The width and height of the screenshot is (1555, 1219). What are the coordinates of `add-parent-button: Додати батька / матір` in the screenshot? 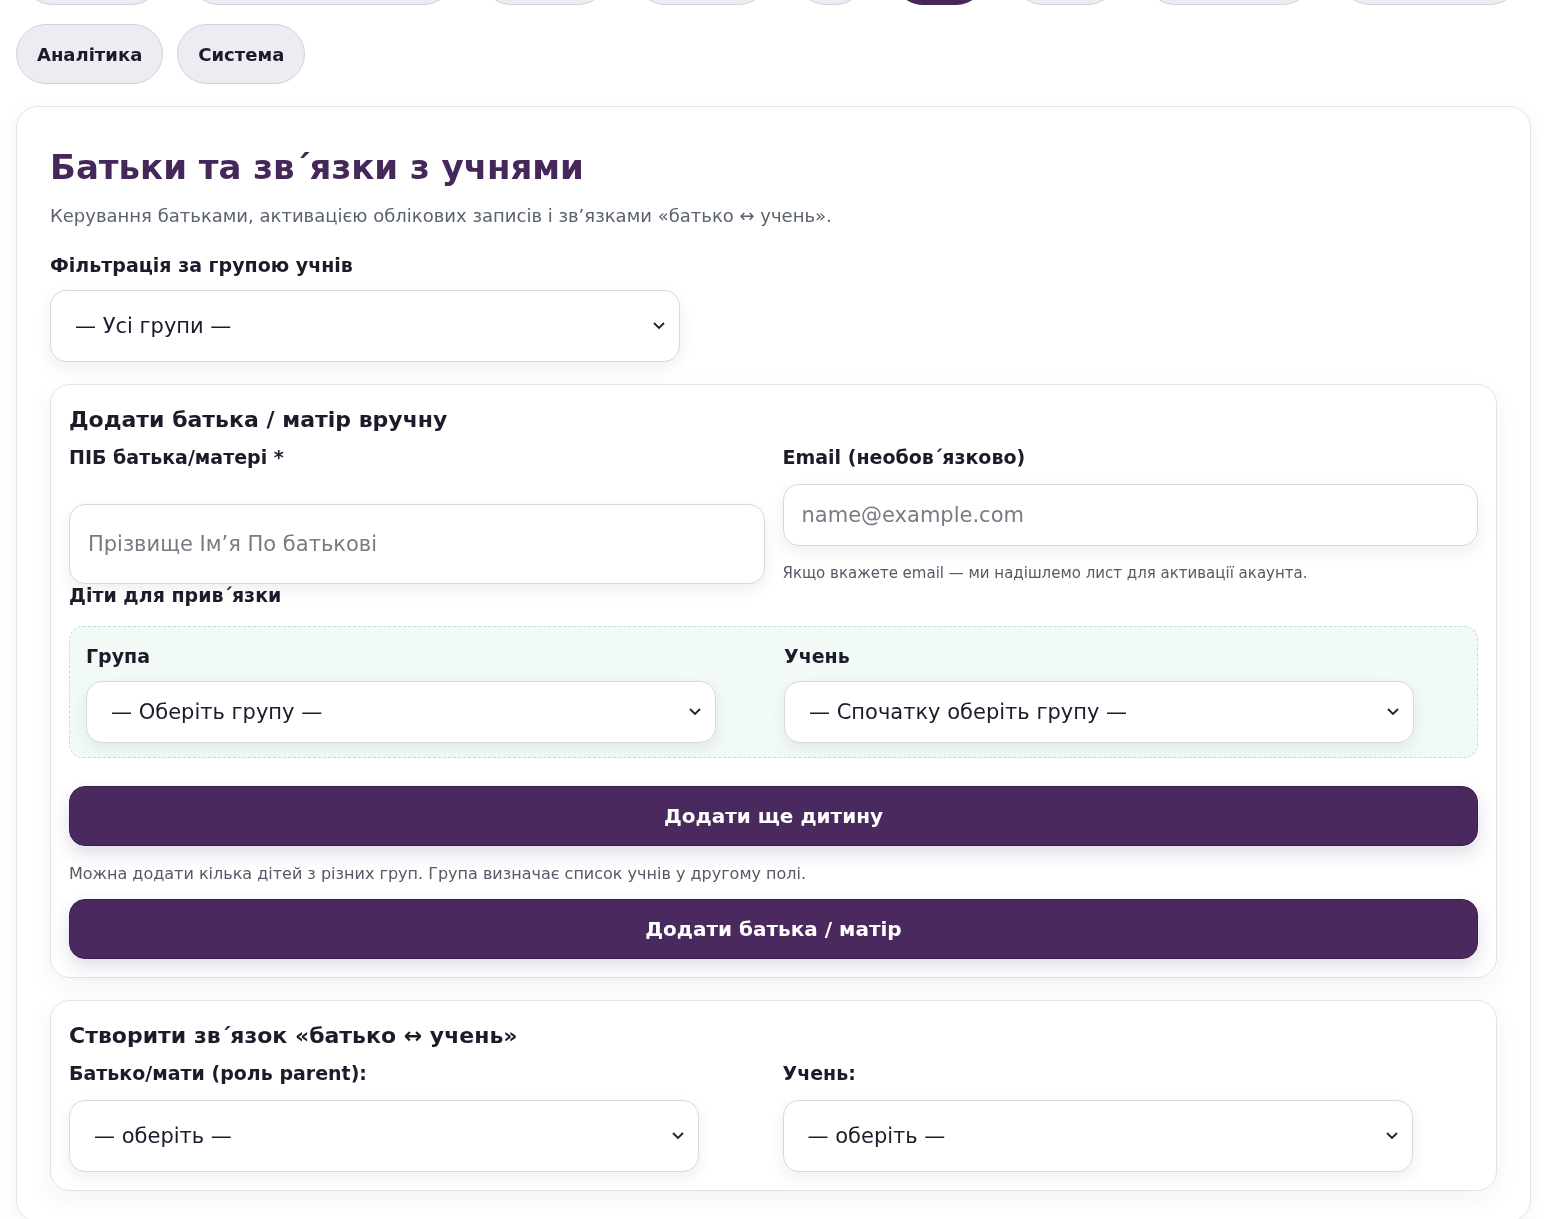 It's located at (773, 929).